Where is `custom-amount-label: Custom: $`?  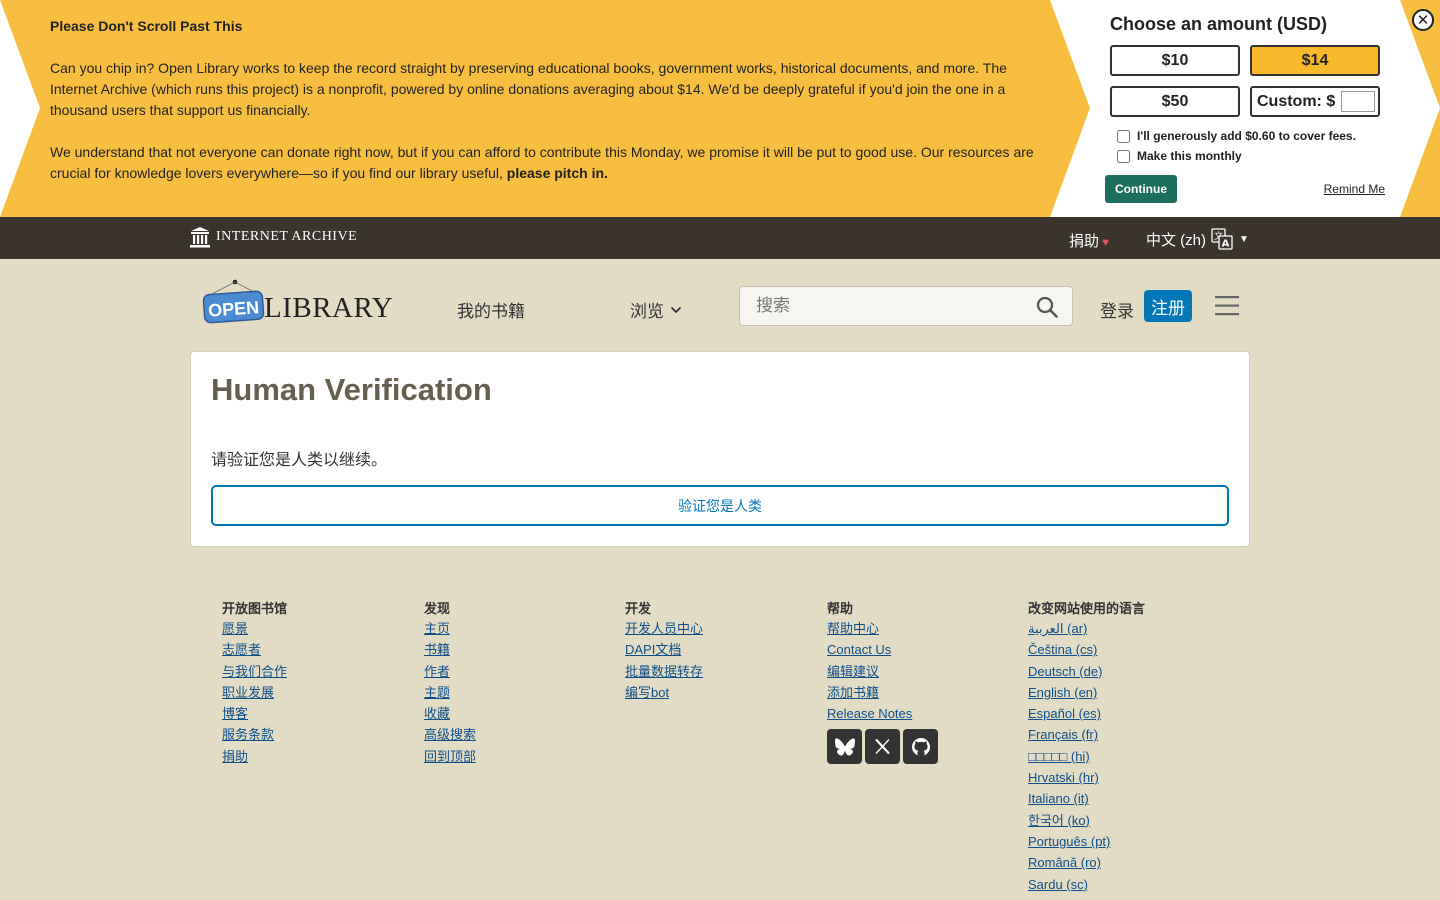 custom-amount-label: Custom: $ is located at coordinates (1296, 101).